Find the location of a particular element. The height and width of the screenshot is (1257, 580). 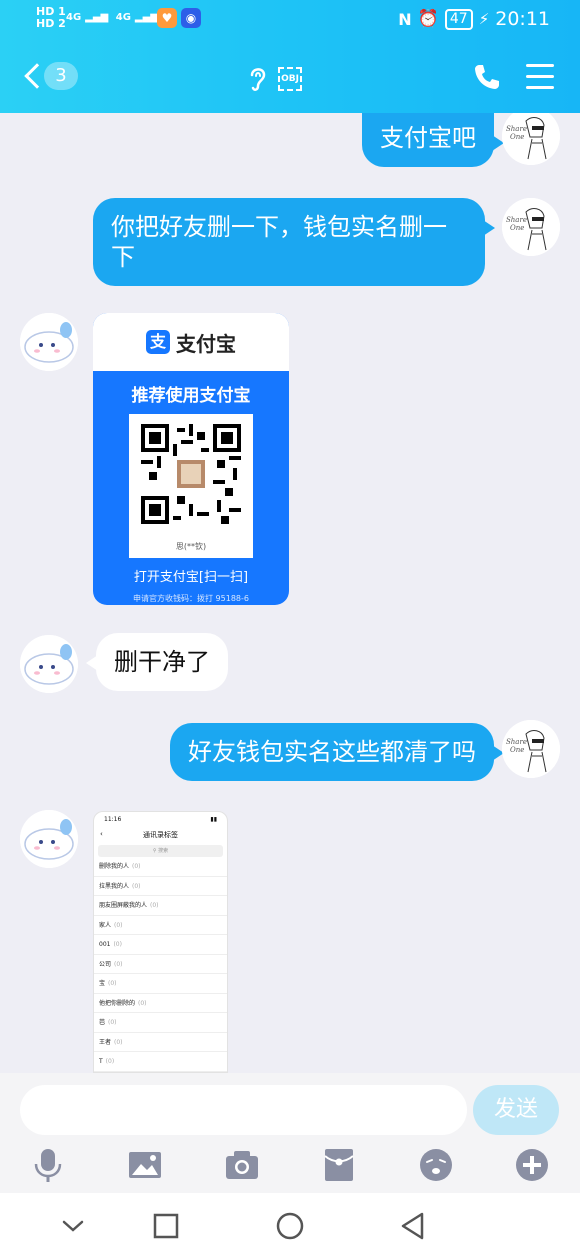

thumb-title: 通讯录标签 is located at coordinates (160, 835).